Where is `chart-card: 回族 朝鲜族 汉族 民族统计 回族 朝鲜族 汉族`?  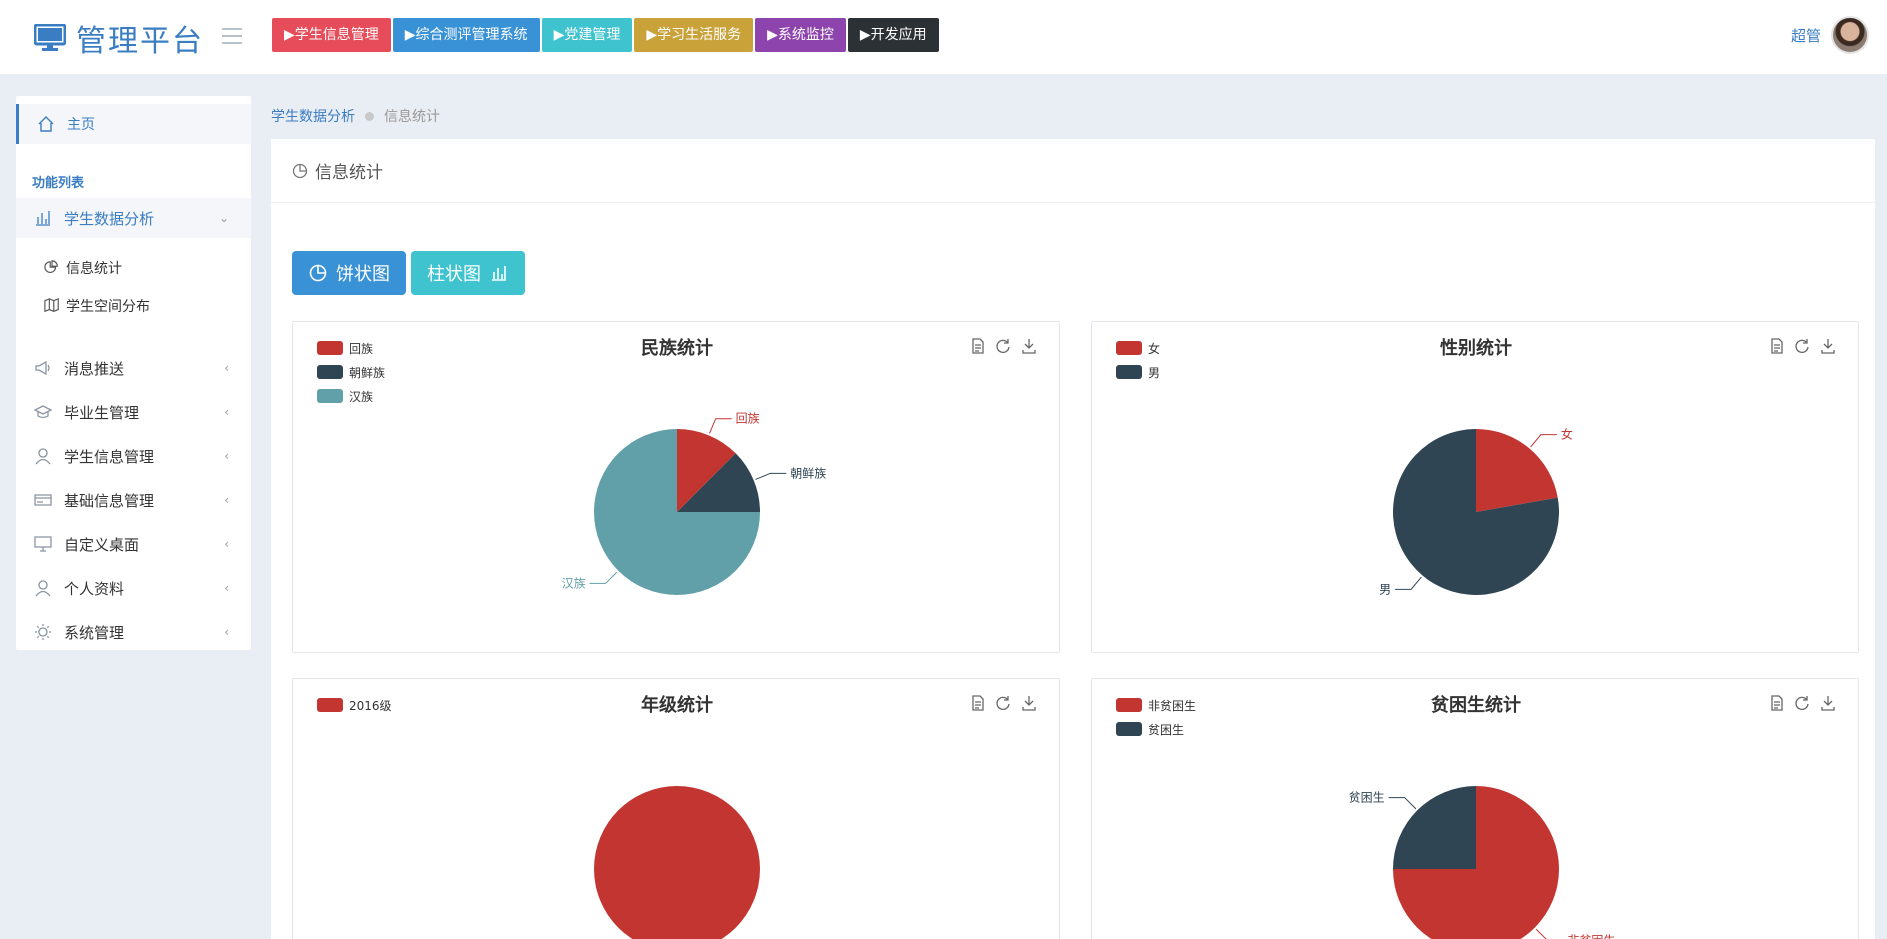 chart-card: 回族 朝鲜族 汉族 民族统计 回族 朝鲜族 汉族 is located at coordinates (676, 487).